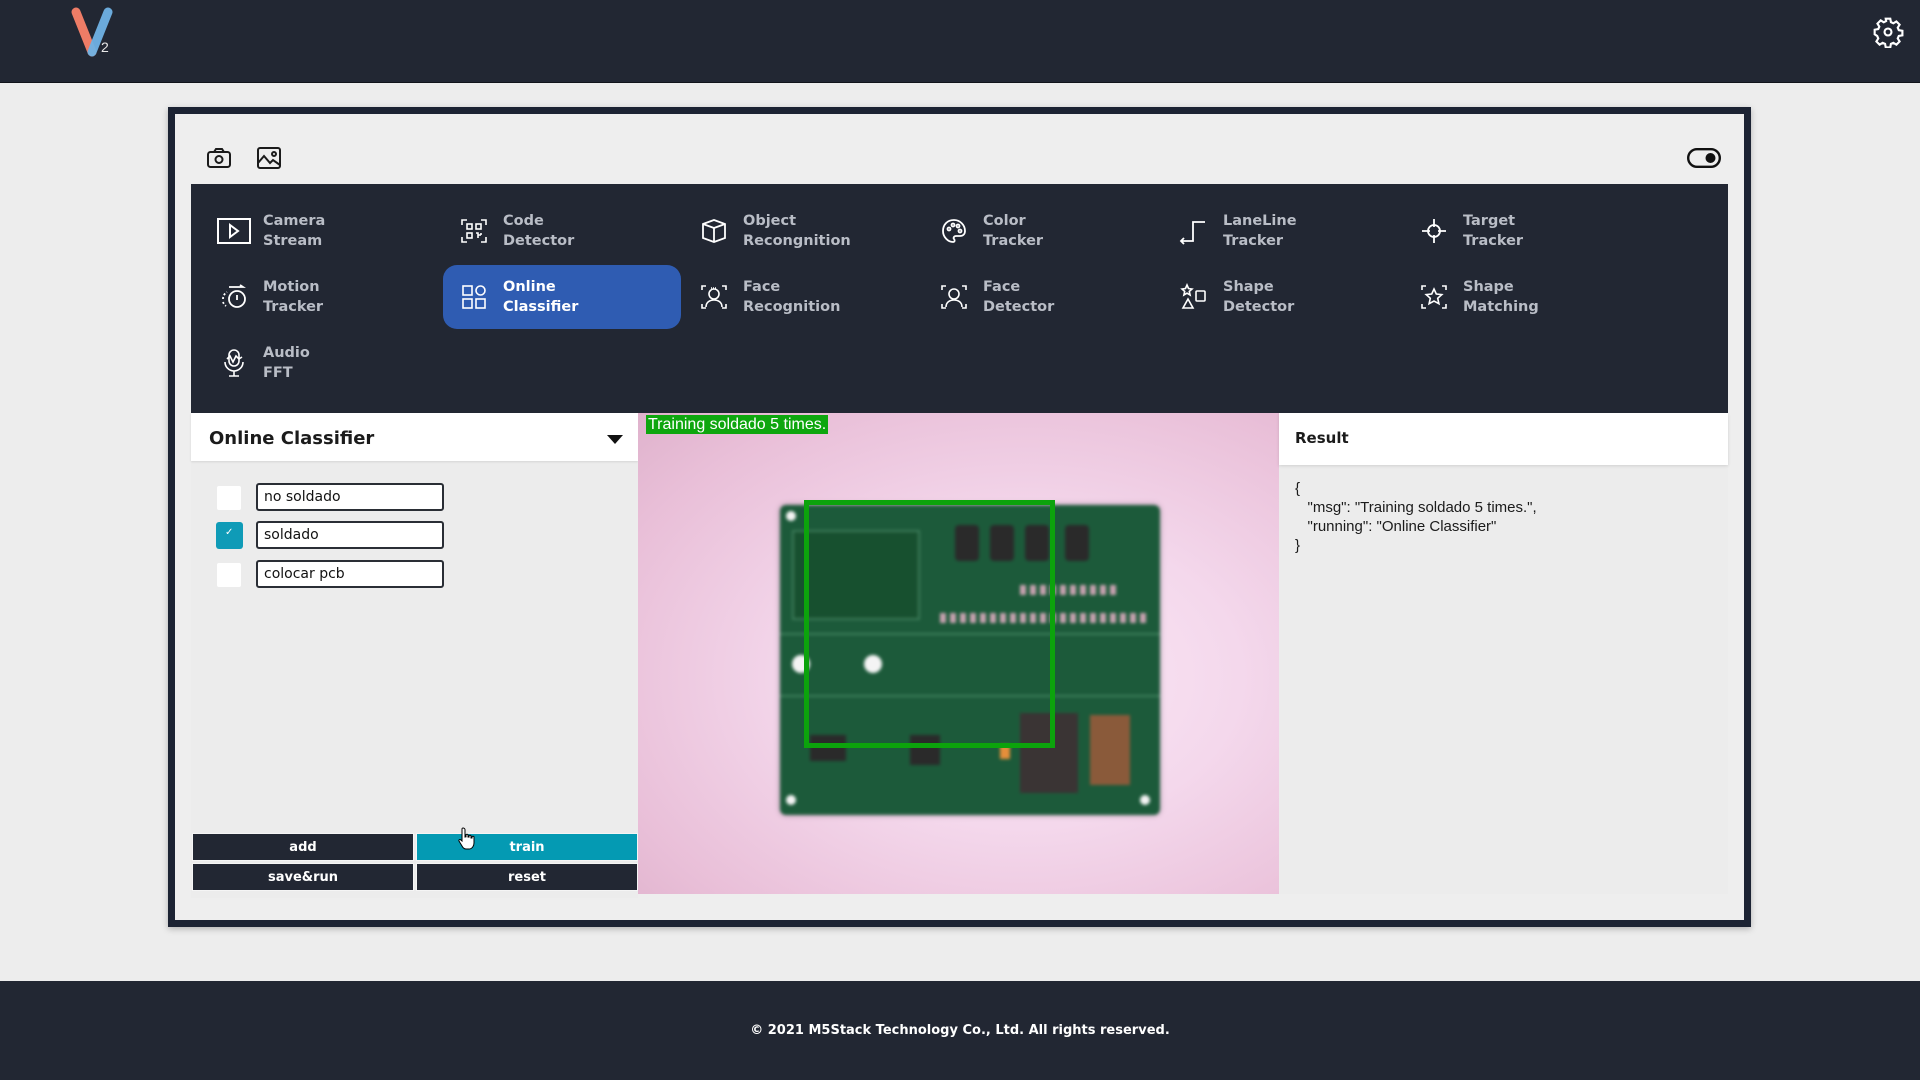 Image resolution: width=1920 pixels, height=1080 pixels. Describe the element at coordinates (292, 438) in the screenshot. I see `classifier-panel-title: Online Classifier` at that location.